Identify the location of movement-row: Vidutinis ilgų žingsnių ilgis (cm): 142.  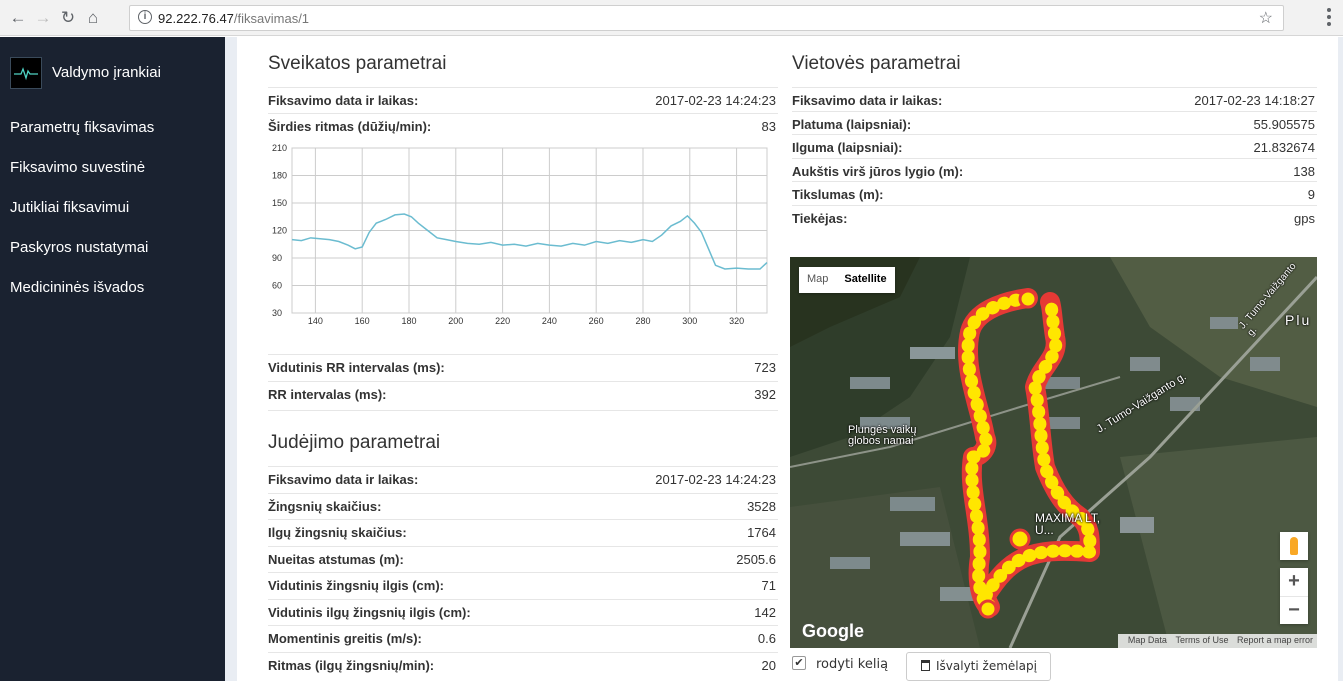
(523, 610).